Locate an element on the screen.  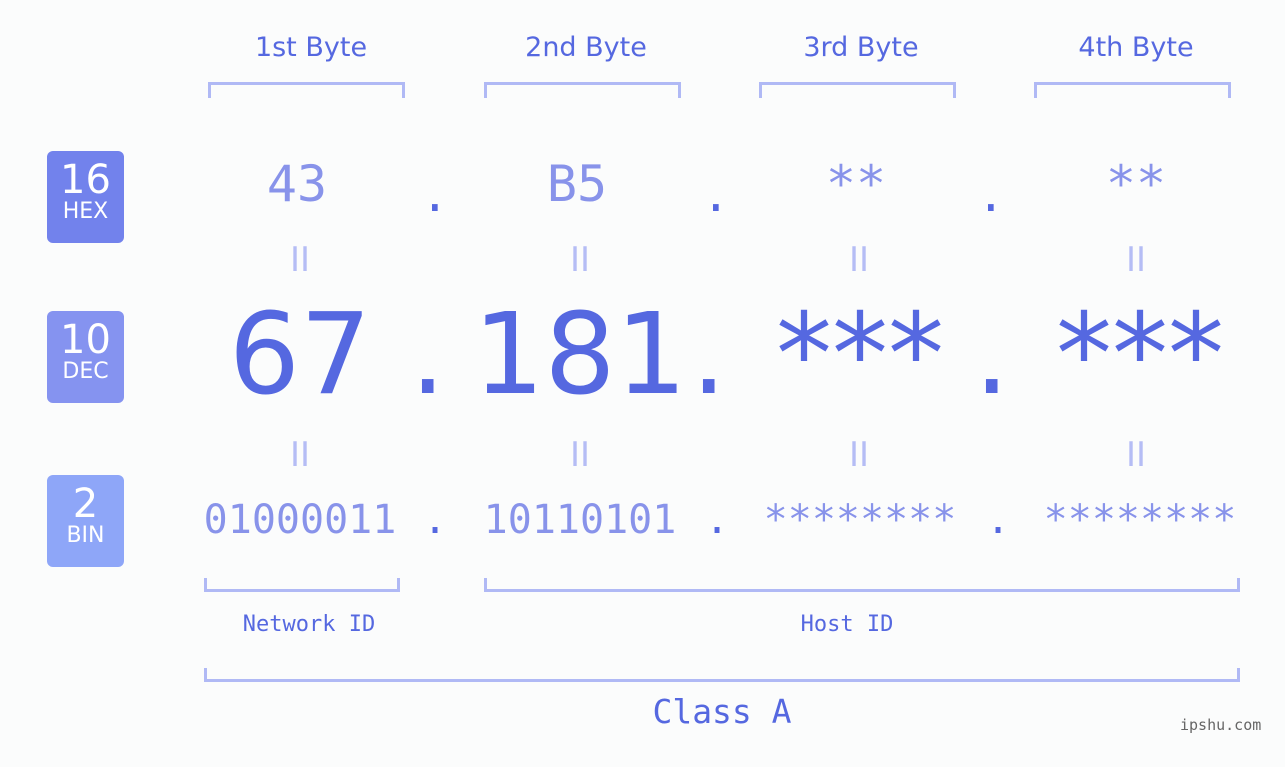
host-id-label: Host ID is located at coordinates (847, 624).